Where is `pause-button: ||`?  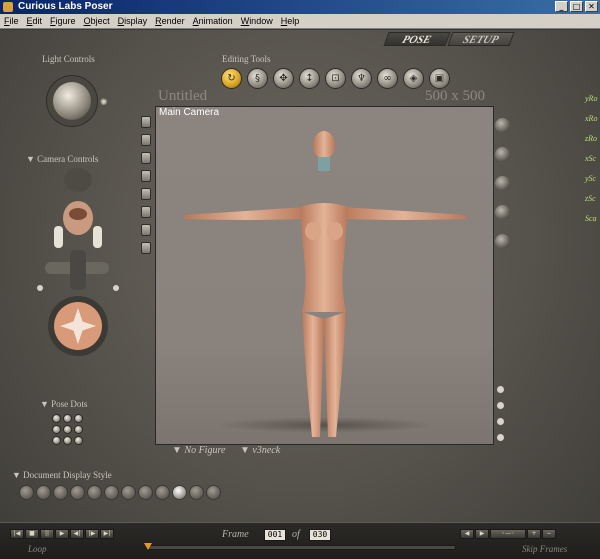 pause-button: || is located at coordinates (47, 534).